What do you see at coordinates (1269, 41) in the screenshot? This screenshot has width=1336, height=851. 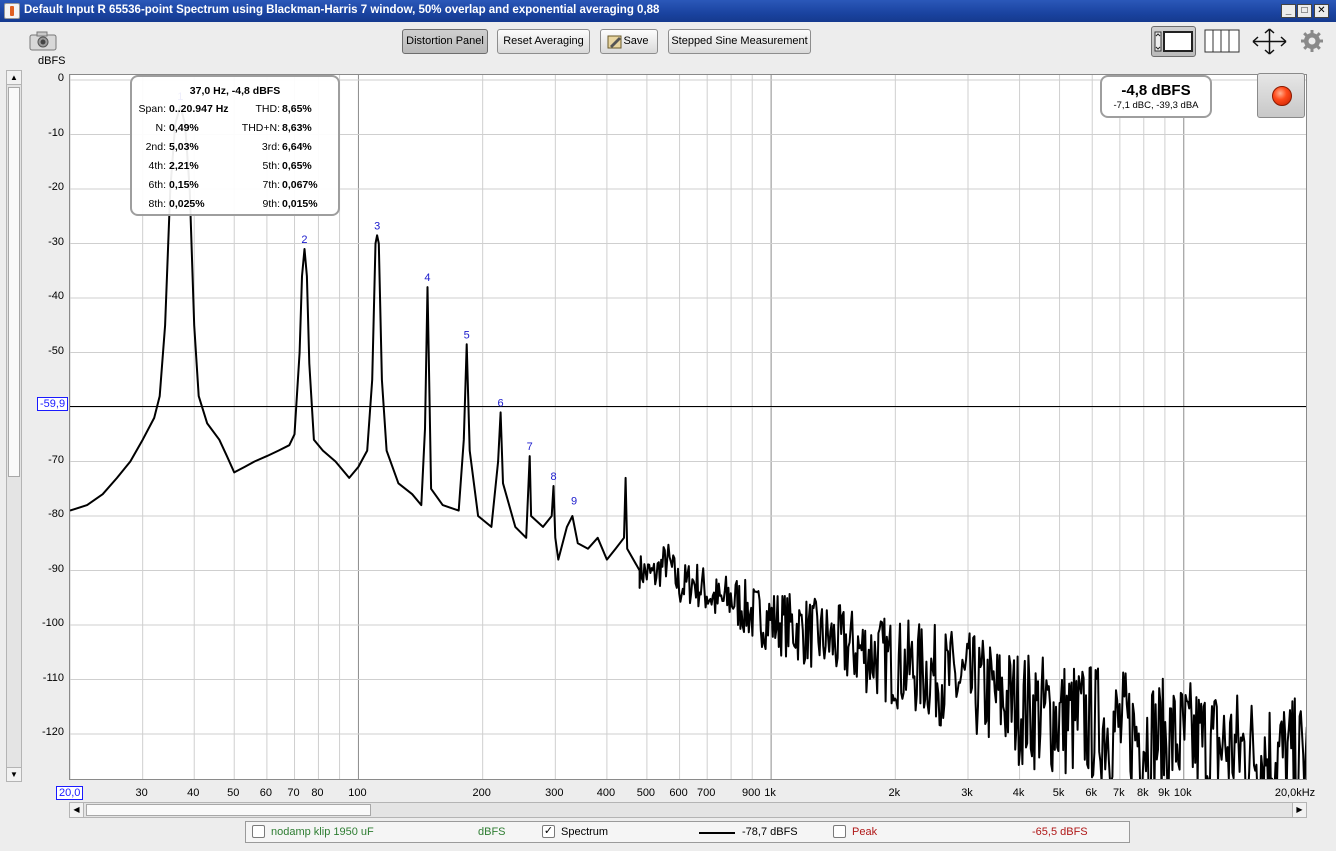 I see `expand-arrows-icon` at bounding box center [1269, 41].